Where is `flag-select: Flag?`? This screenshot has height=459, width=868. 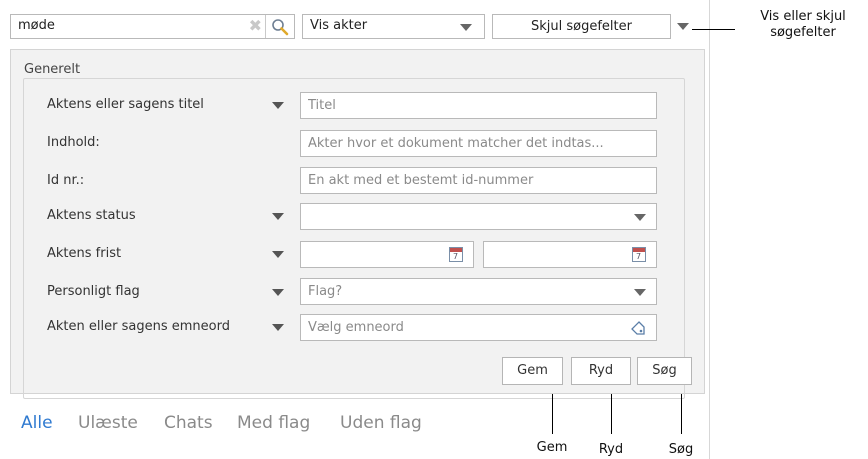 flag-select: Flag? is located at coordinates (478, 291).